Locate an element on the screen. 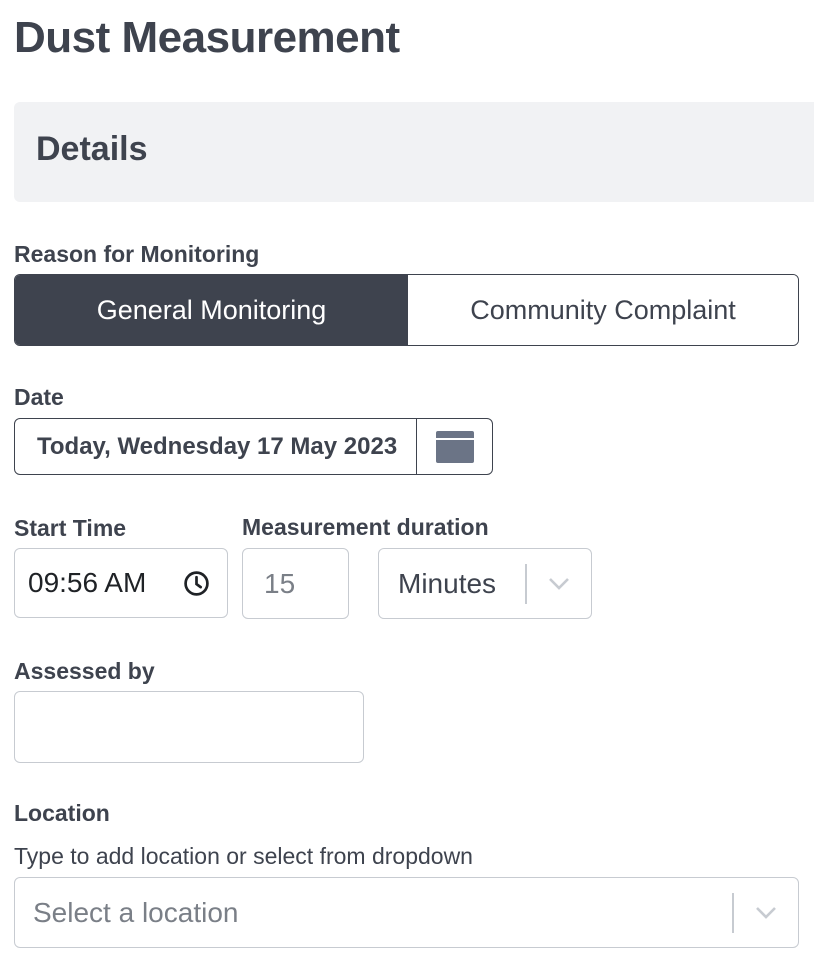 Image resolution: width=814 pixels, height=958 pixels. start-time-label: Start Time is located at coordinates (70, 528).